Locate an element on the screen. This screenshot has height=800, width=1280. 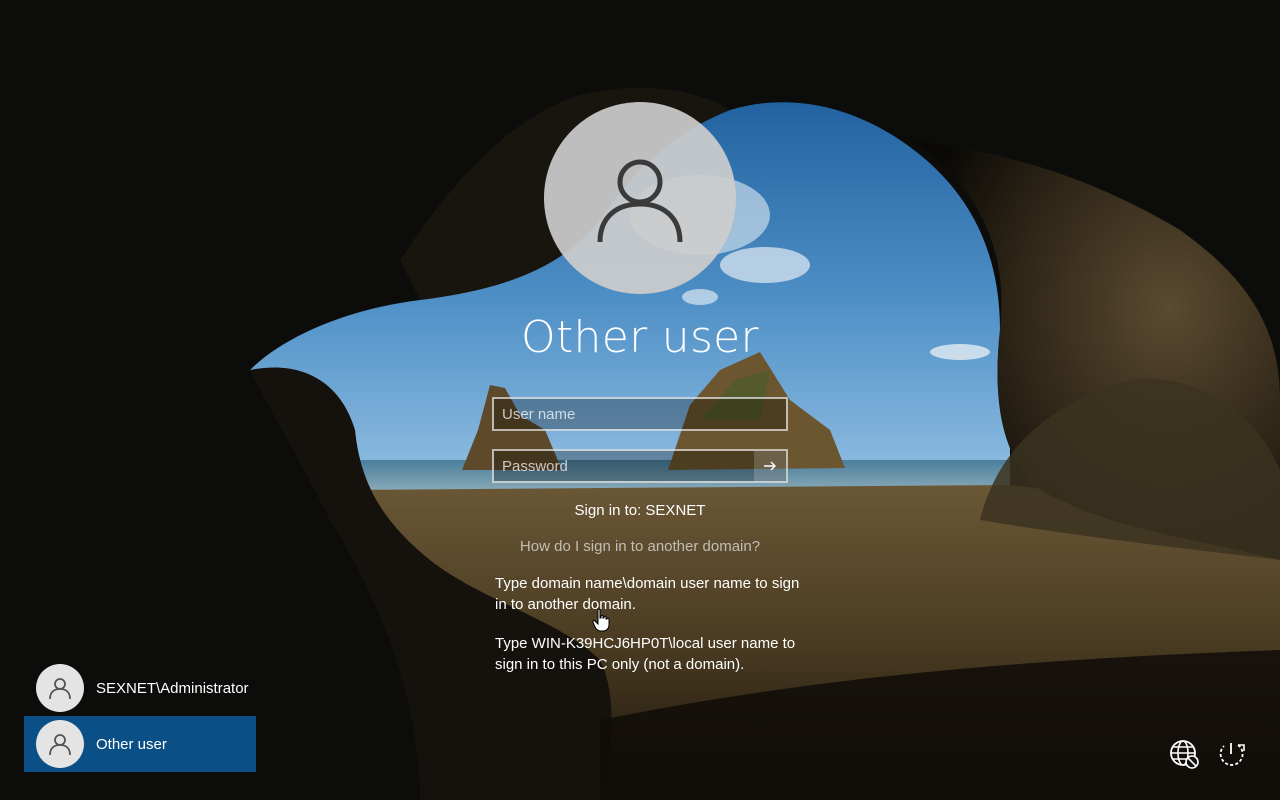
power-icon is located at coordinates (1232, 754).